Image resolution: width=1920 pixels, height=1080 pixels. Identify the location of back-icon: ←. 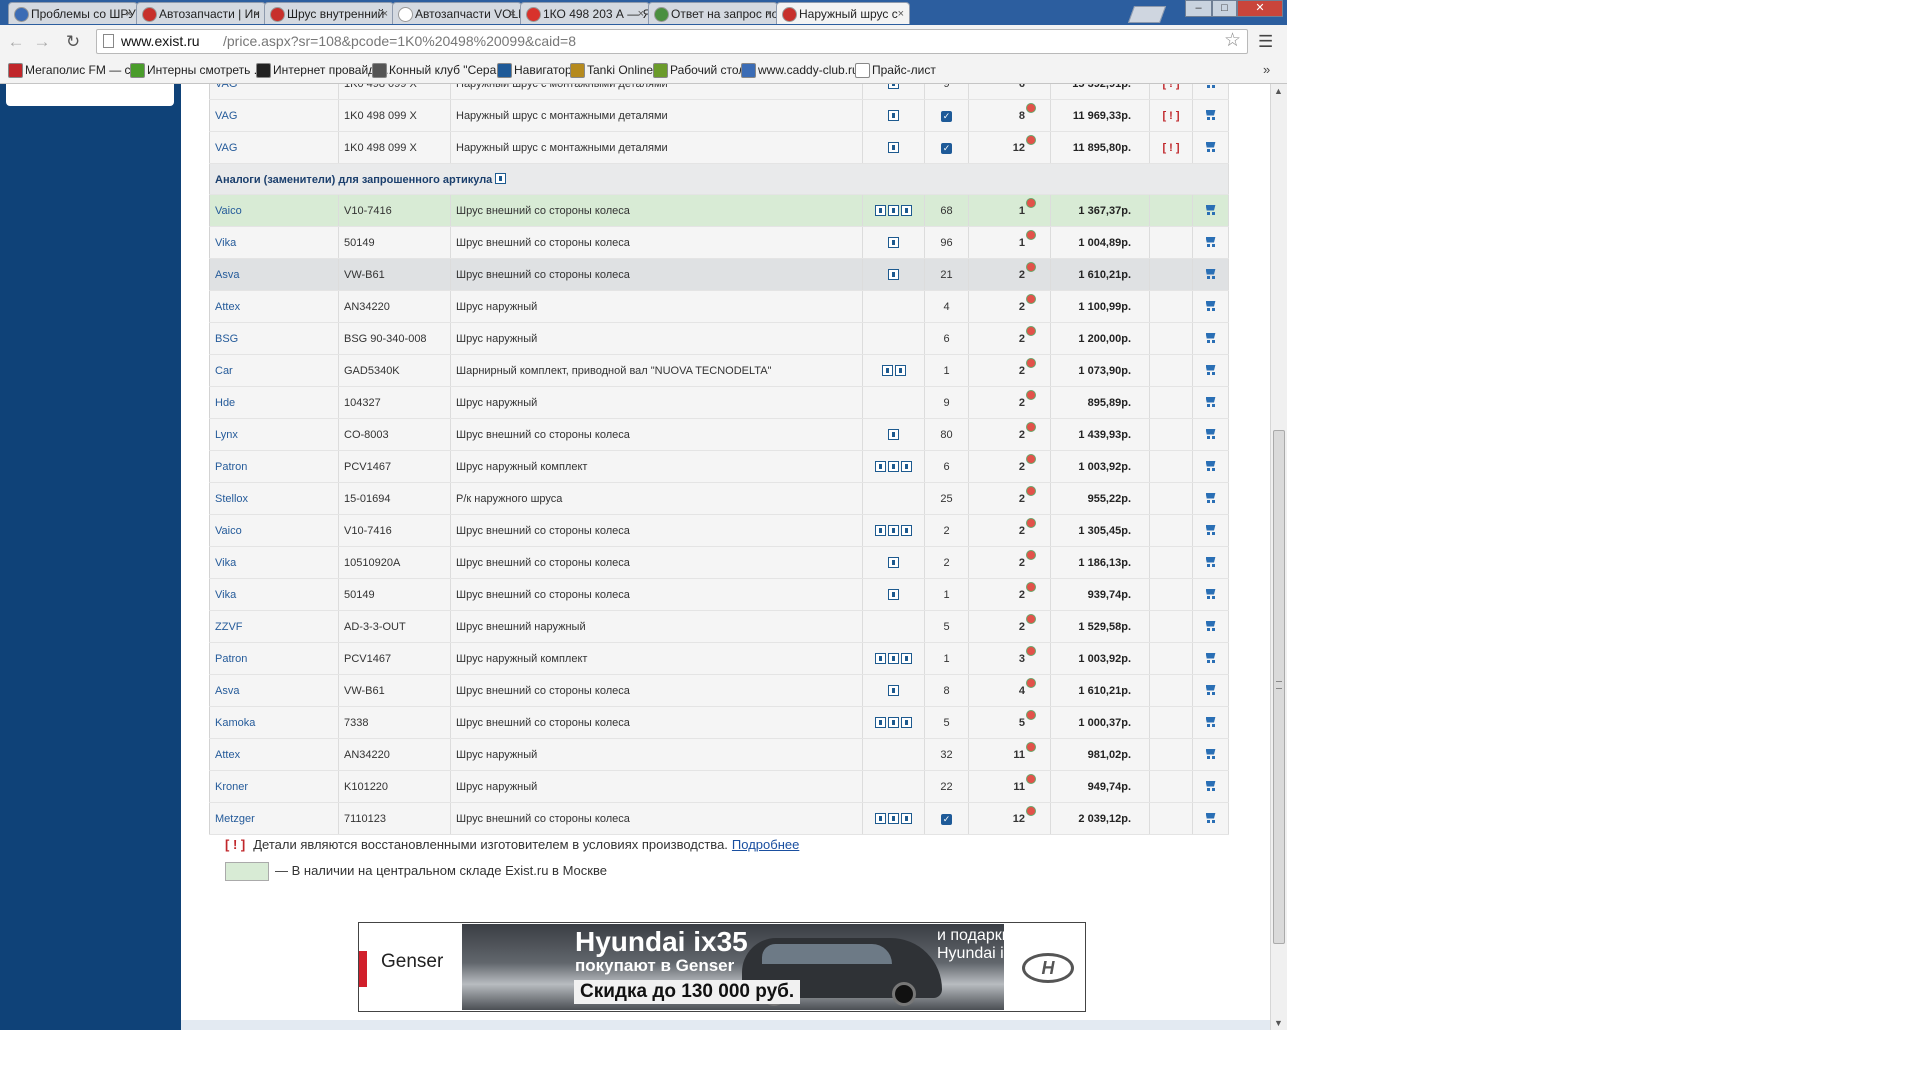
(16, 42).